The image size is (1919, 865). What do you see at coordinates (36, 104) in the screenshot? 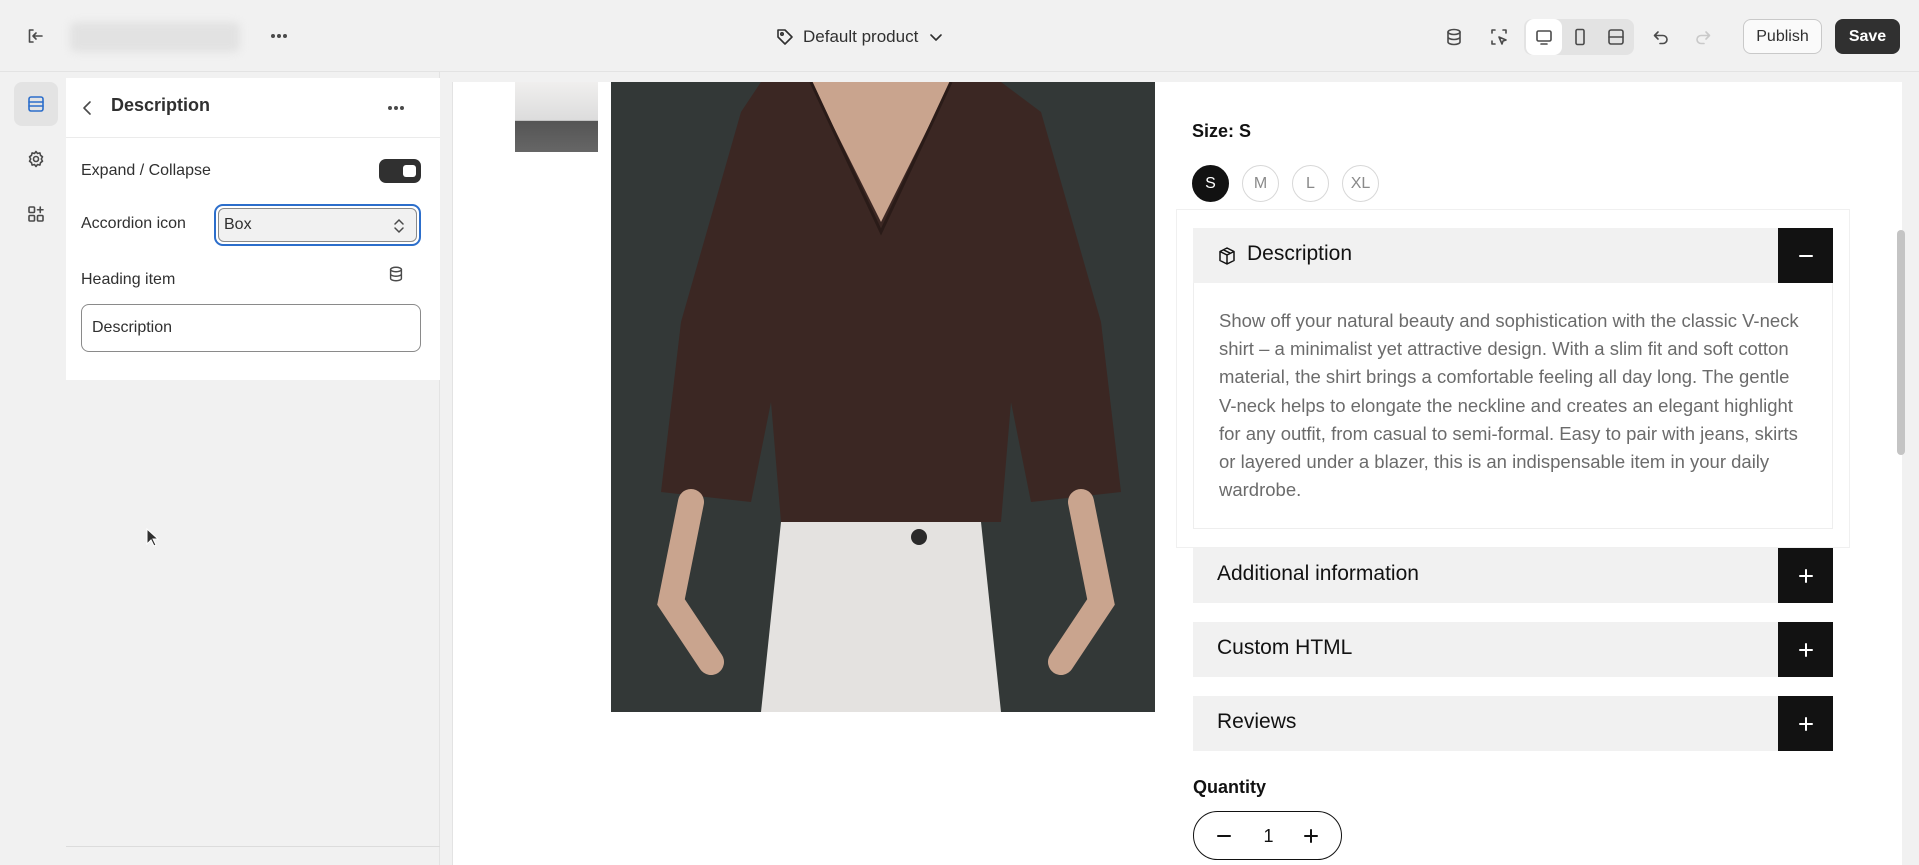
I see `sections-icon` at bounding box center [36, 104].